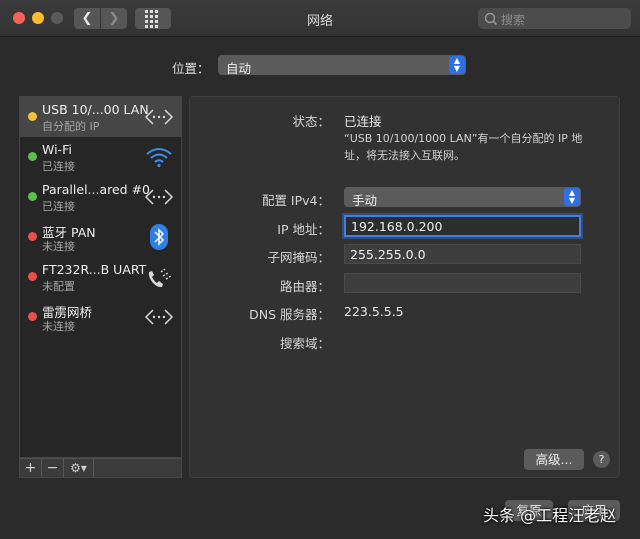 The width and height of the screenshot is (640, 539). Describe the element at coordinates (303, 229) in the screenshot. I see `ip-address-label: IP 地址：` at that location.